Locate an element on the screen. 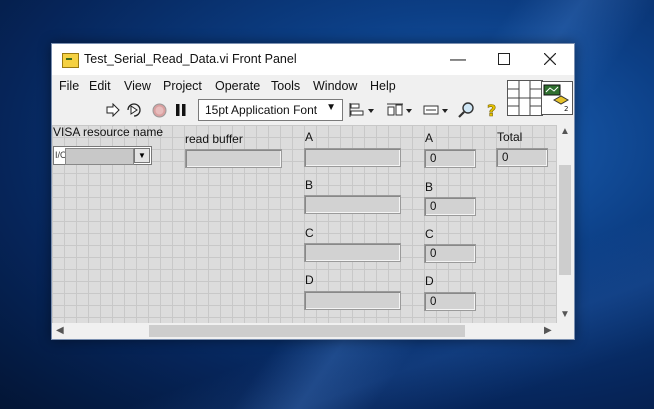 The width and height of the screenshot is (654, 409). horizontal-scrollbar: ◀ ▶ is located at coordinates (304, 331).